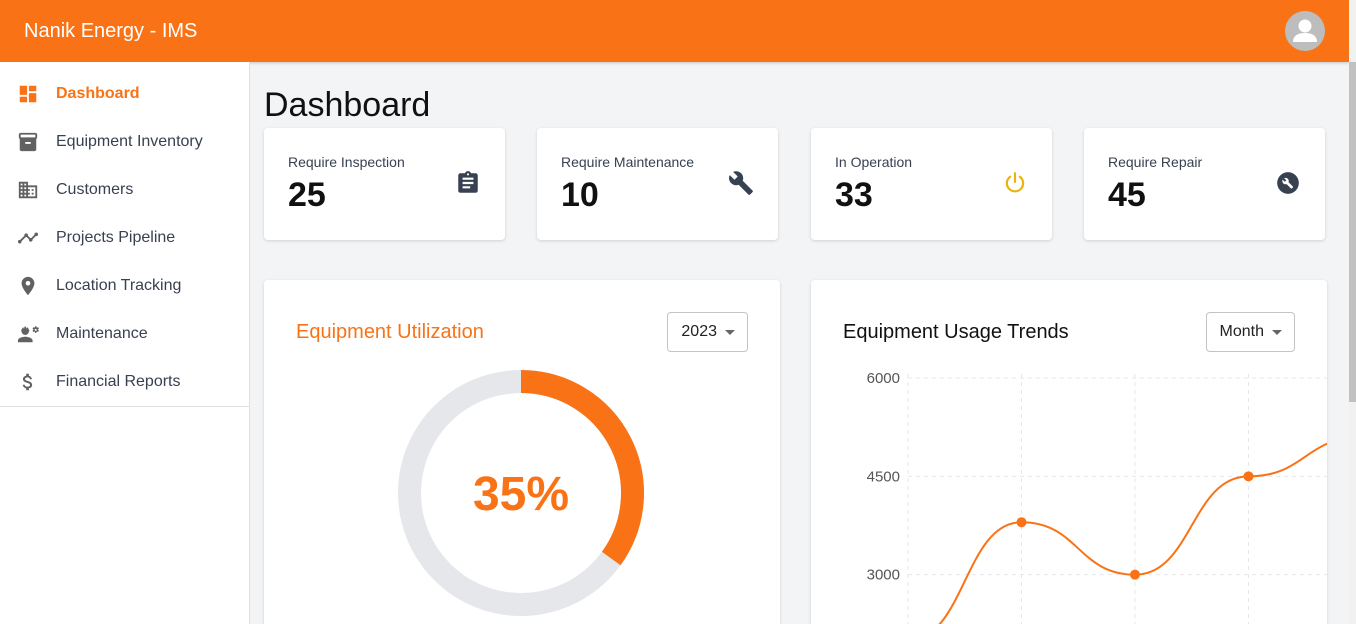 The image size is (1356, 624). I want to click on sidebar-item-location-tracking: Location Tracking, so click(124, 286).